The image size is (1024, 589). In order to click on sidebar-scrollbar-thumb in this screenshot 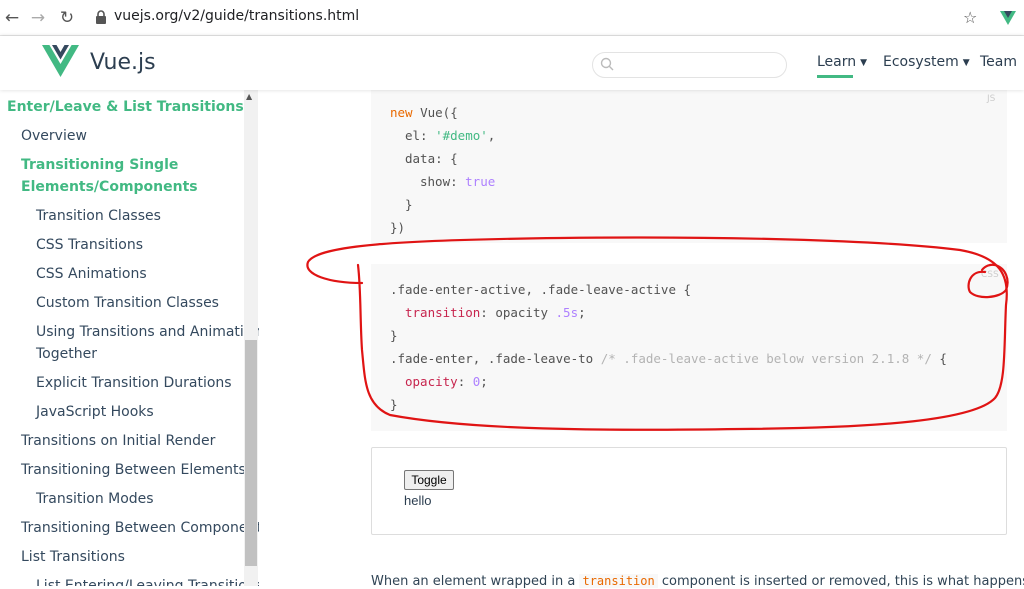, I will do `click(251, 453)`.